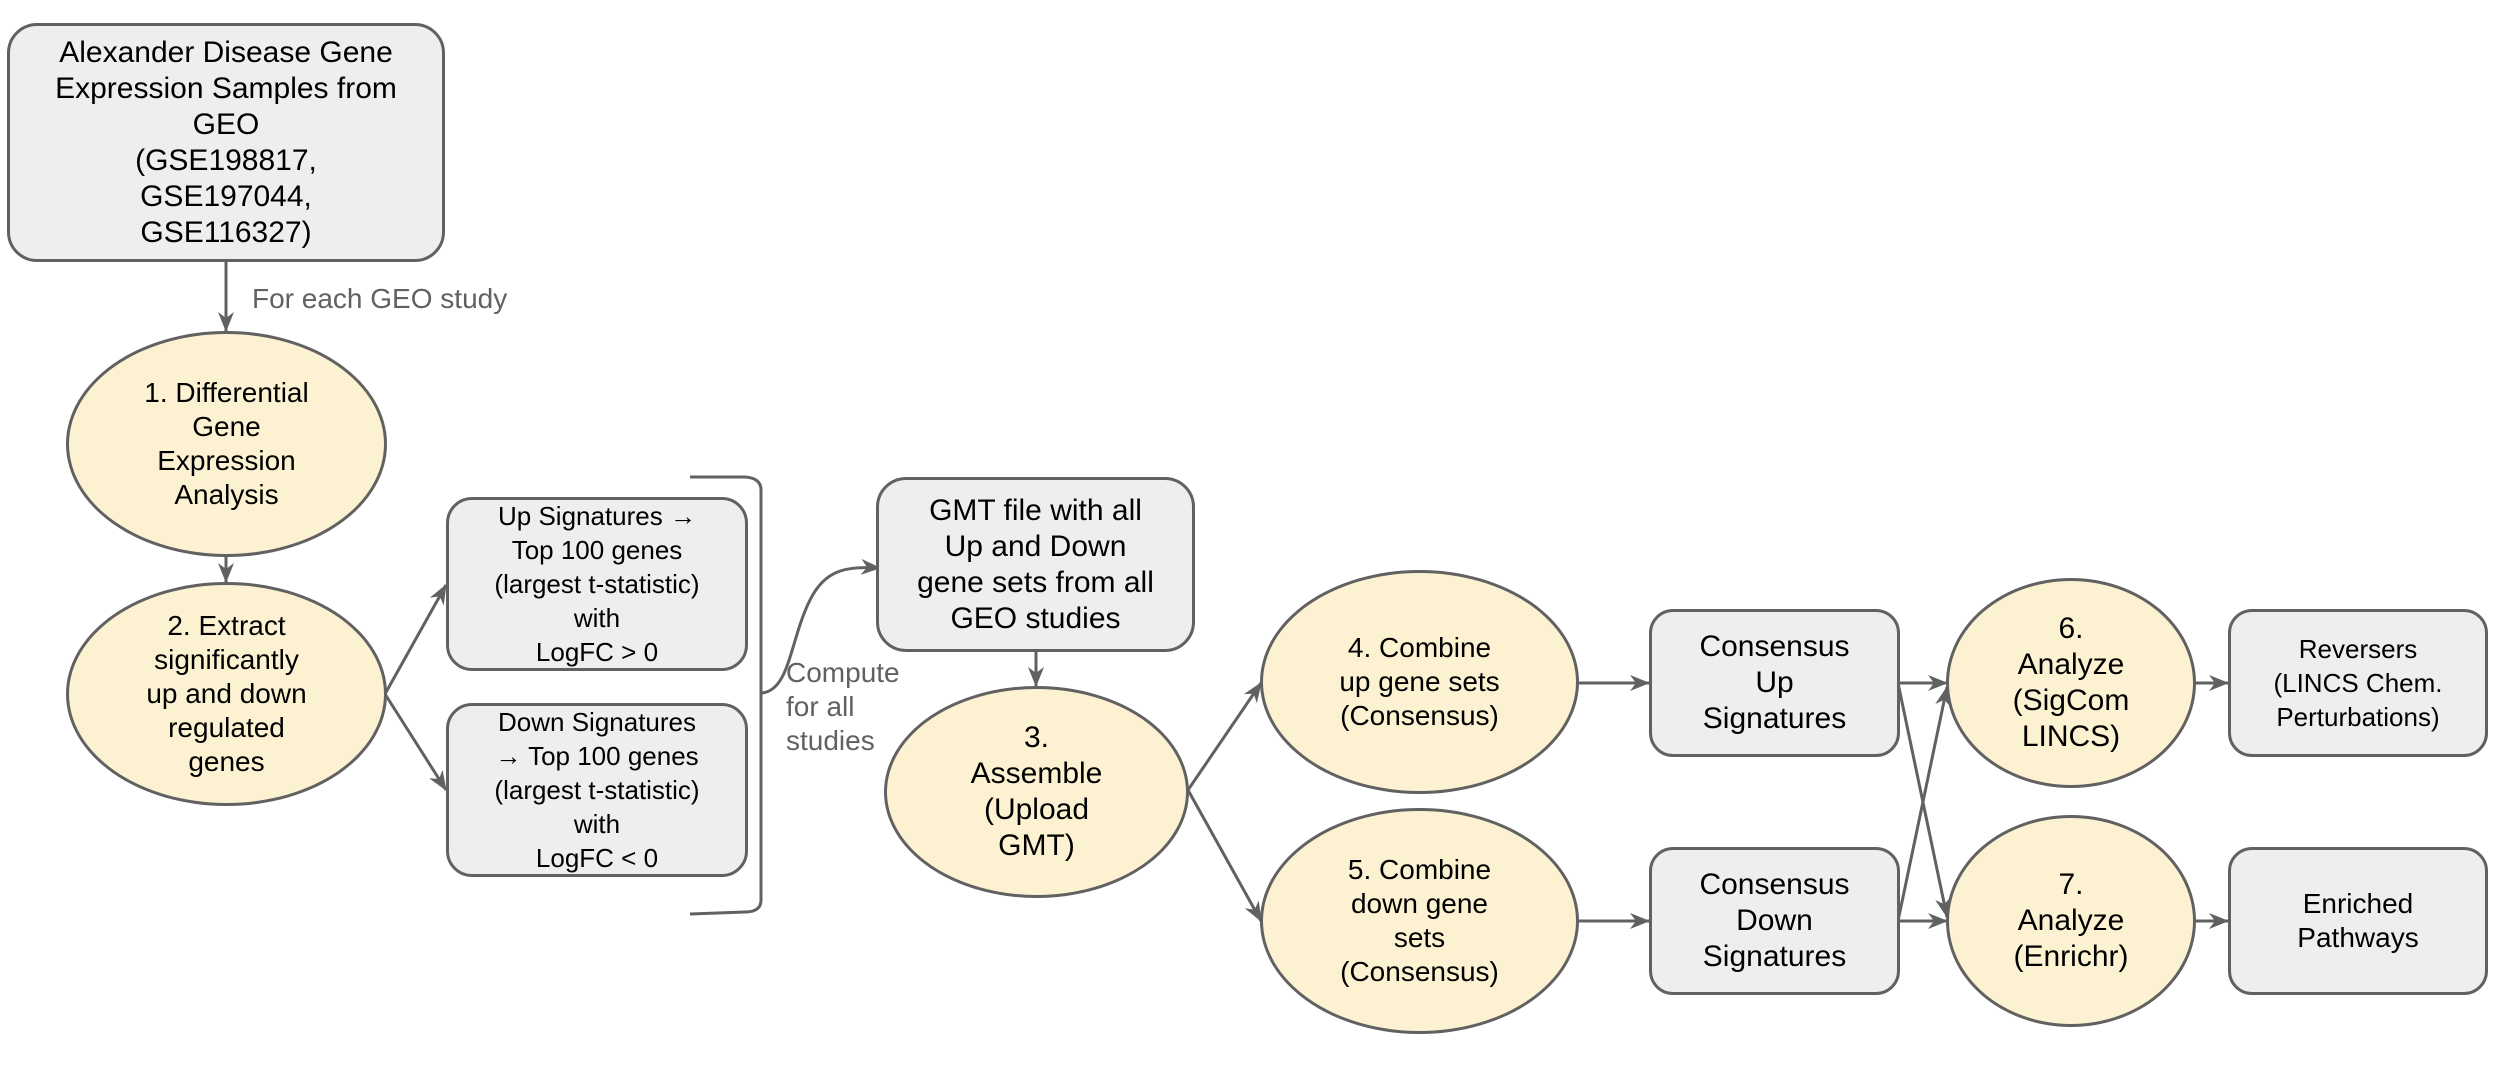 The width and height of the screenshot is (2500, 1070). I want to click on reversers-label: Reversers (LINCS Chem. Perturbations), so click(2358, 683).